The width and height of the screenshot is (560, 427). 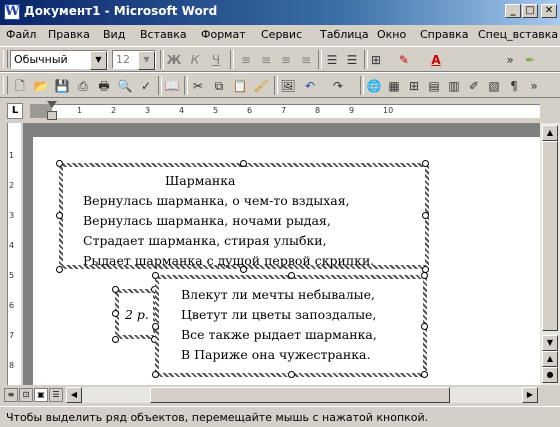 What do you see at coordinates (69, 34) in the screenshot?
I see `menu-edit: Правка` at bounding box center [69, 34].